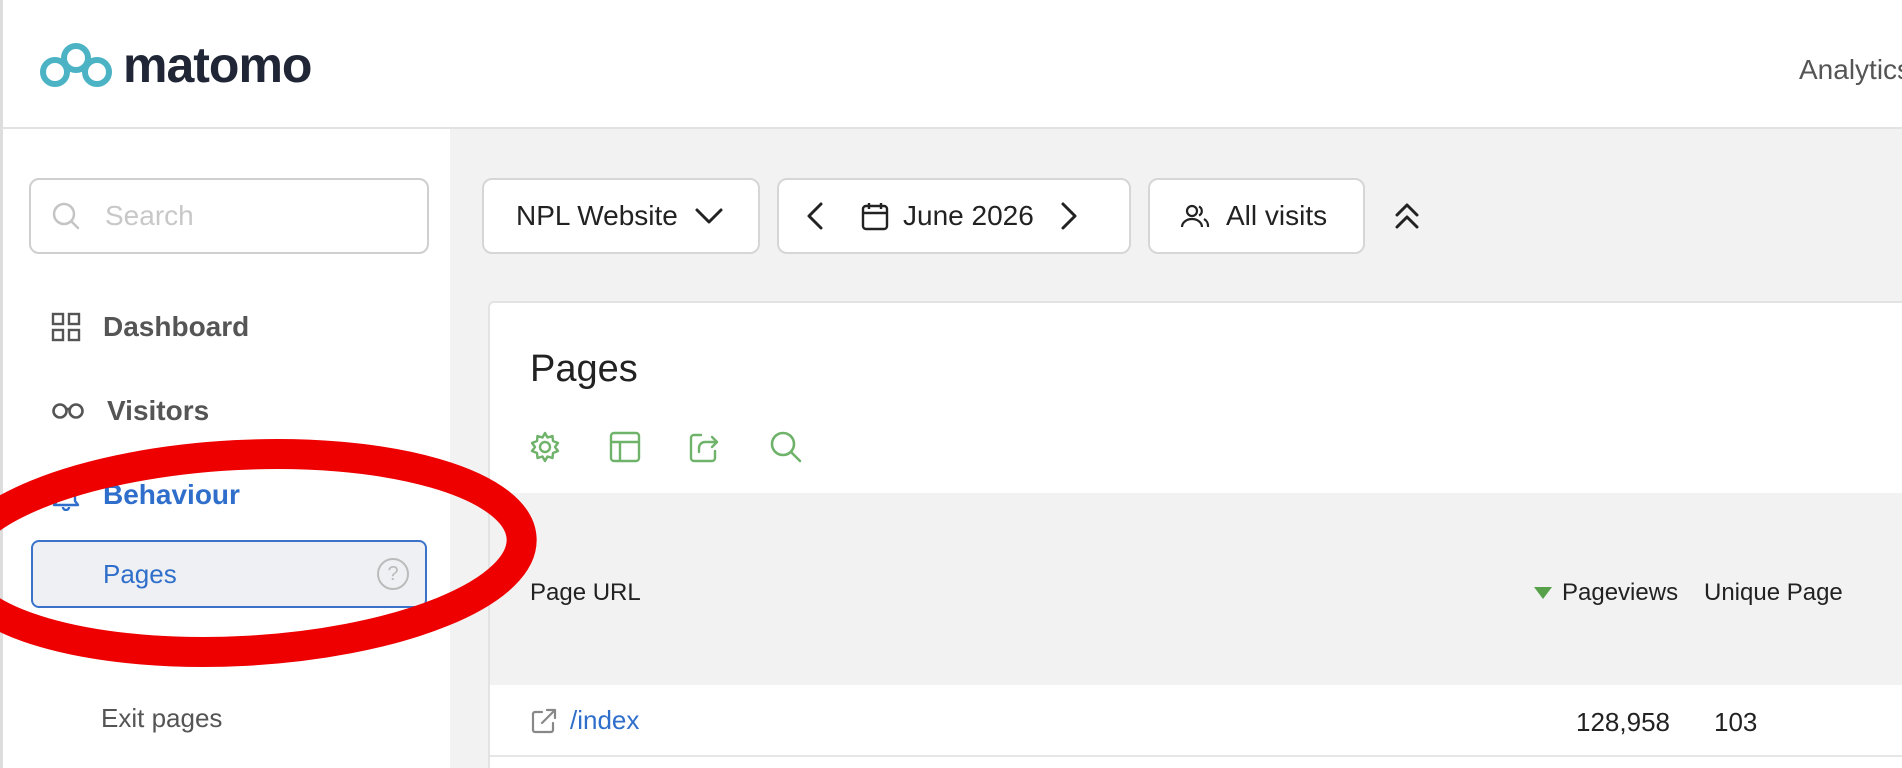 This screenshot has height=768, width=1902. What do you see at coordinates (66, 327) in the screenshot?
I see `dashboard-icon` at bounding box center [66, 327].